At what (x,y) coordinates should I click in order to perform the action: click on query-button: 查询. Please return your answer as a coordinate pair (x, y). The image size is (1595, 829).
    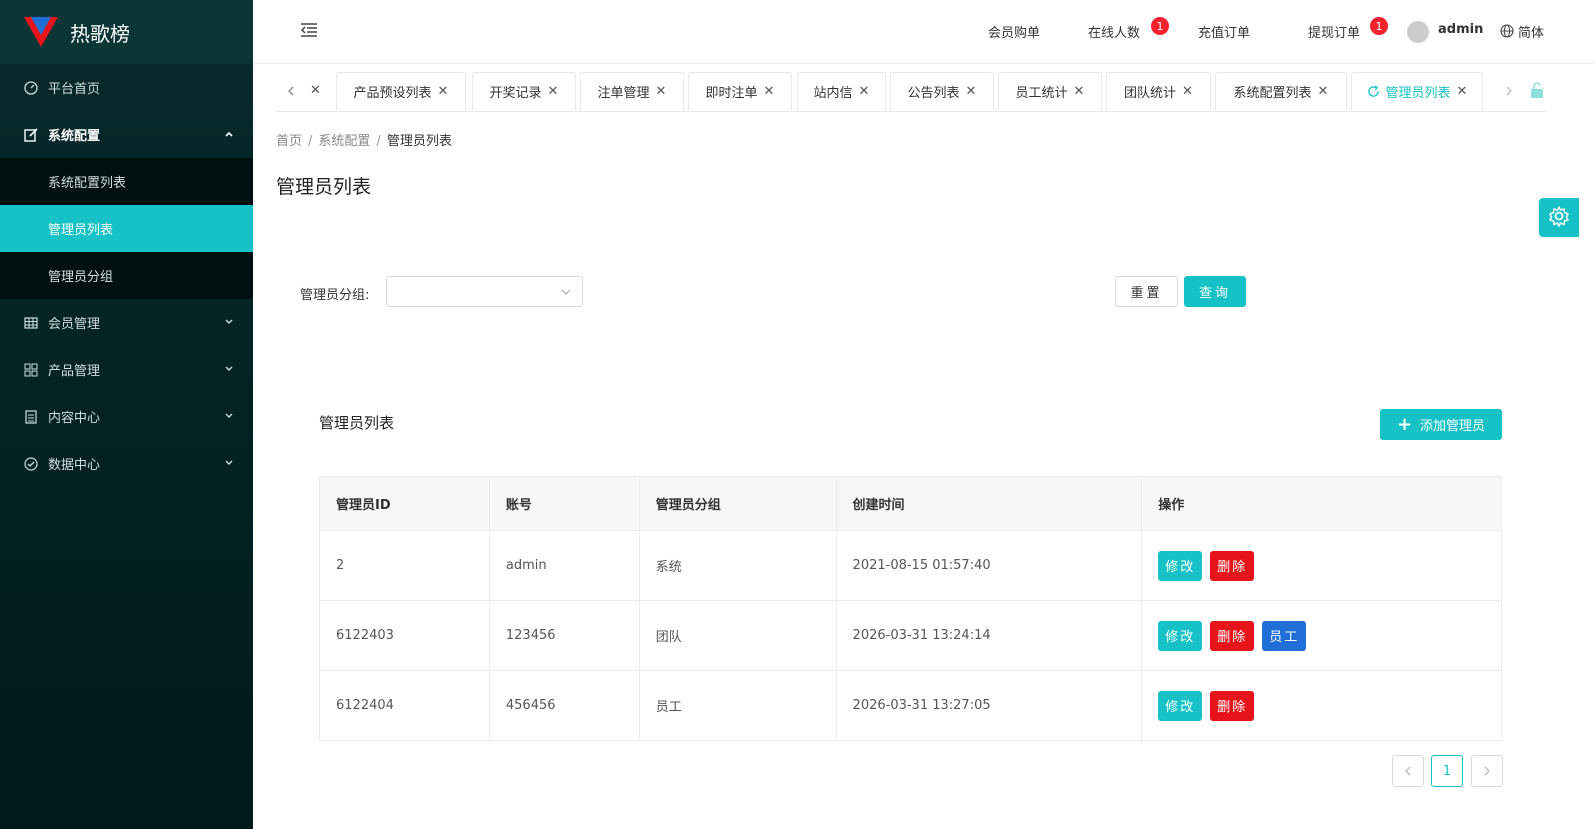
    Looking at the image, I should click on (1215, 291).